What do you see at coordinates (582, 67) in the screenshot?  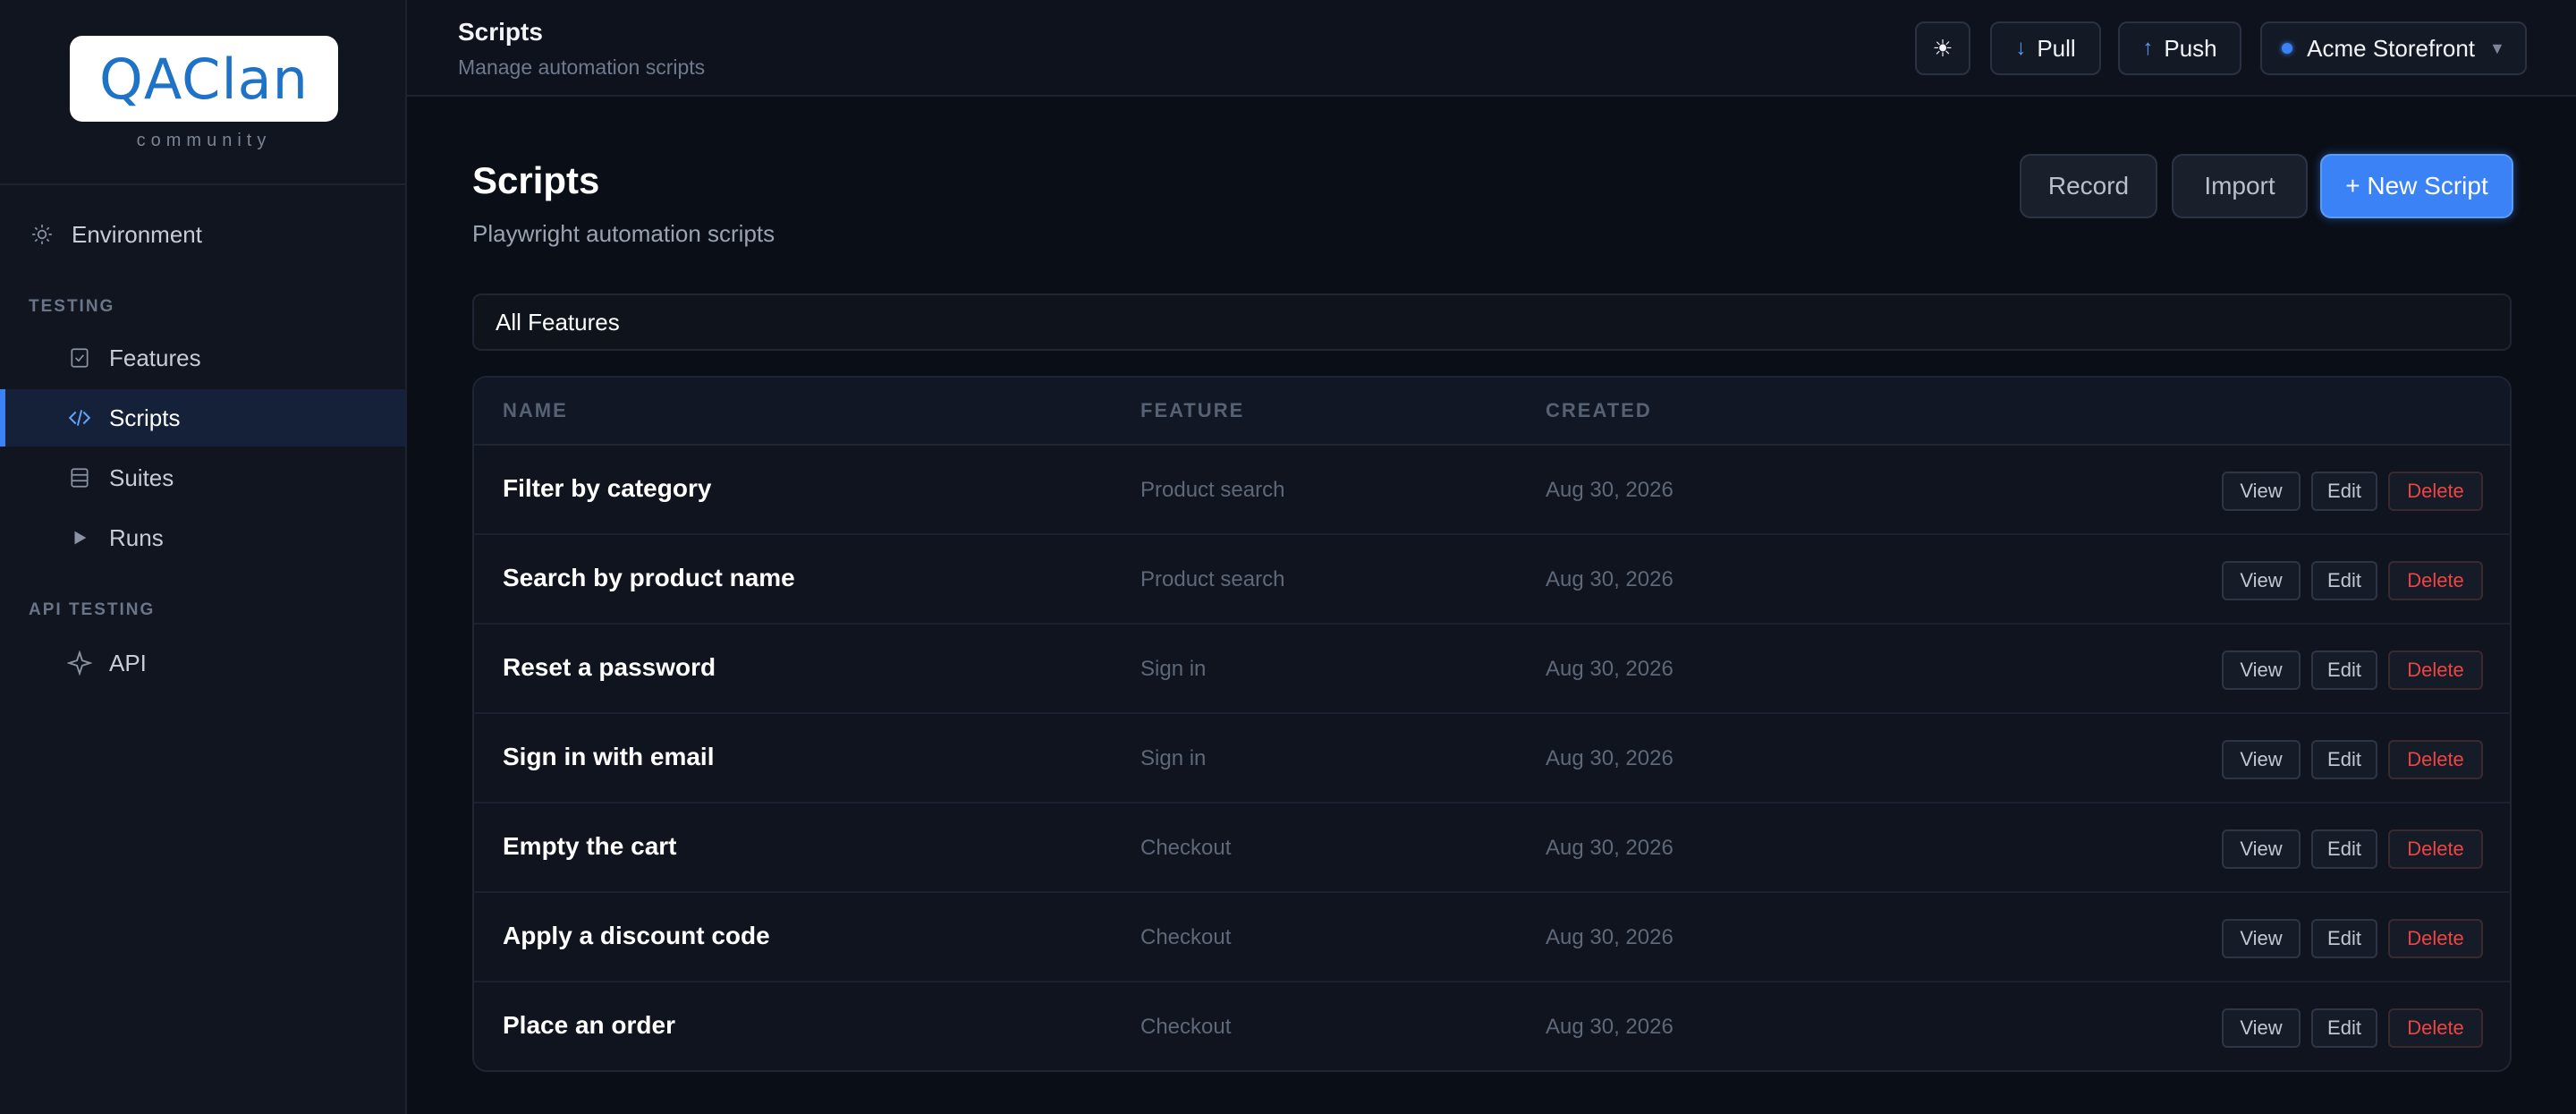 I see `topbar-subtitle: Manage automation scripts` at bounding box center [582, 67].